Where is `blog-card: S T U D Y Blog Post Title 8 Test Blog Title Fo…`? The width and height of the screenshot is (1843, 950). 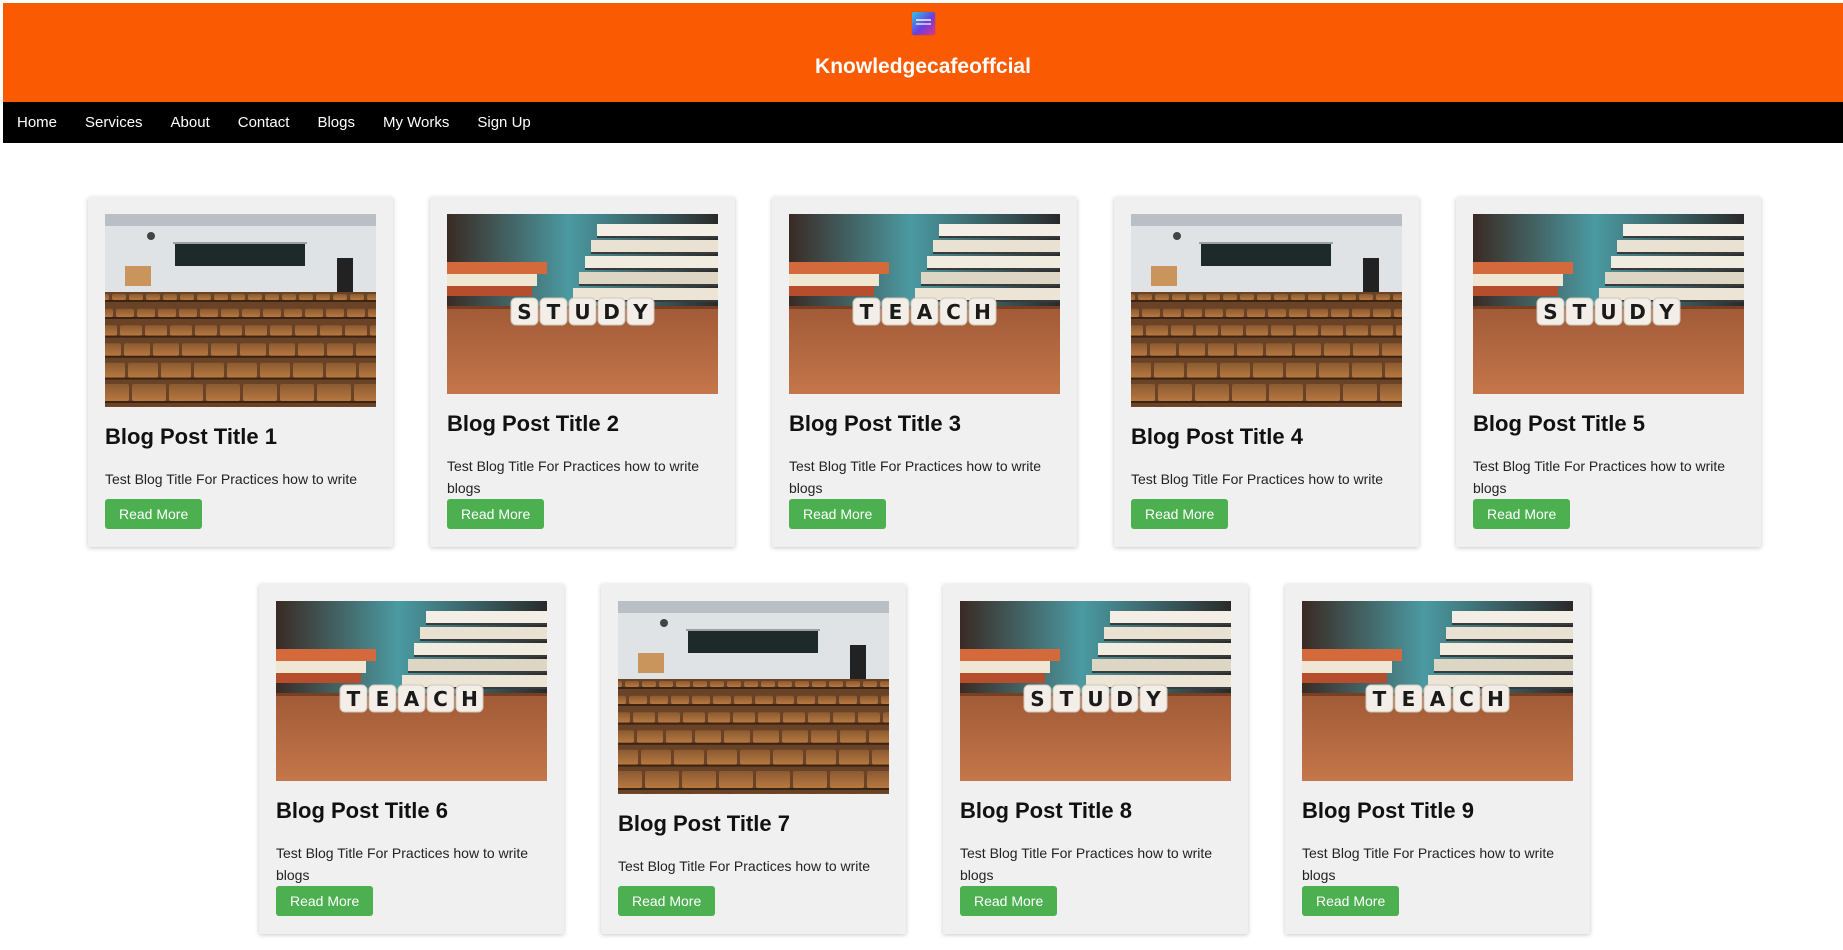 blog-card: S T U D Y Blog Post Title 8 Test Blog Title Fo… is located at coordinates (1095, 759).